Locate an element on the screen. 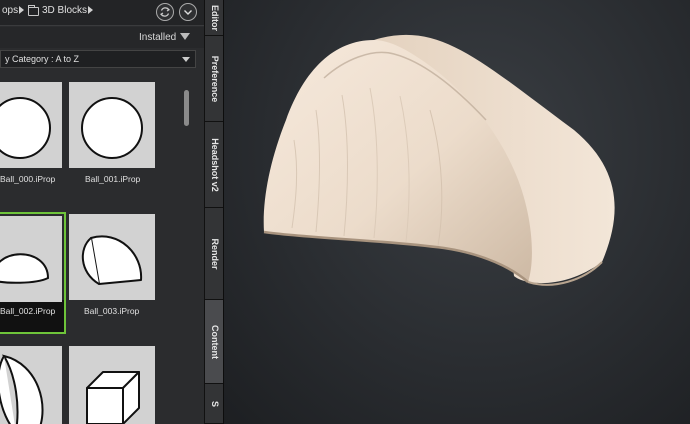 This screenshot has width=690, height=424. tab-label: Preference is located at coordinates (214, 78).